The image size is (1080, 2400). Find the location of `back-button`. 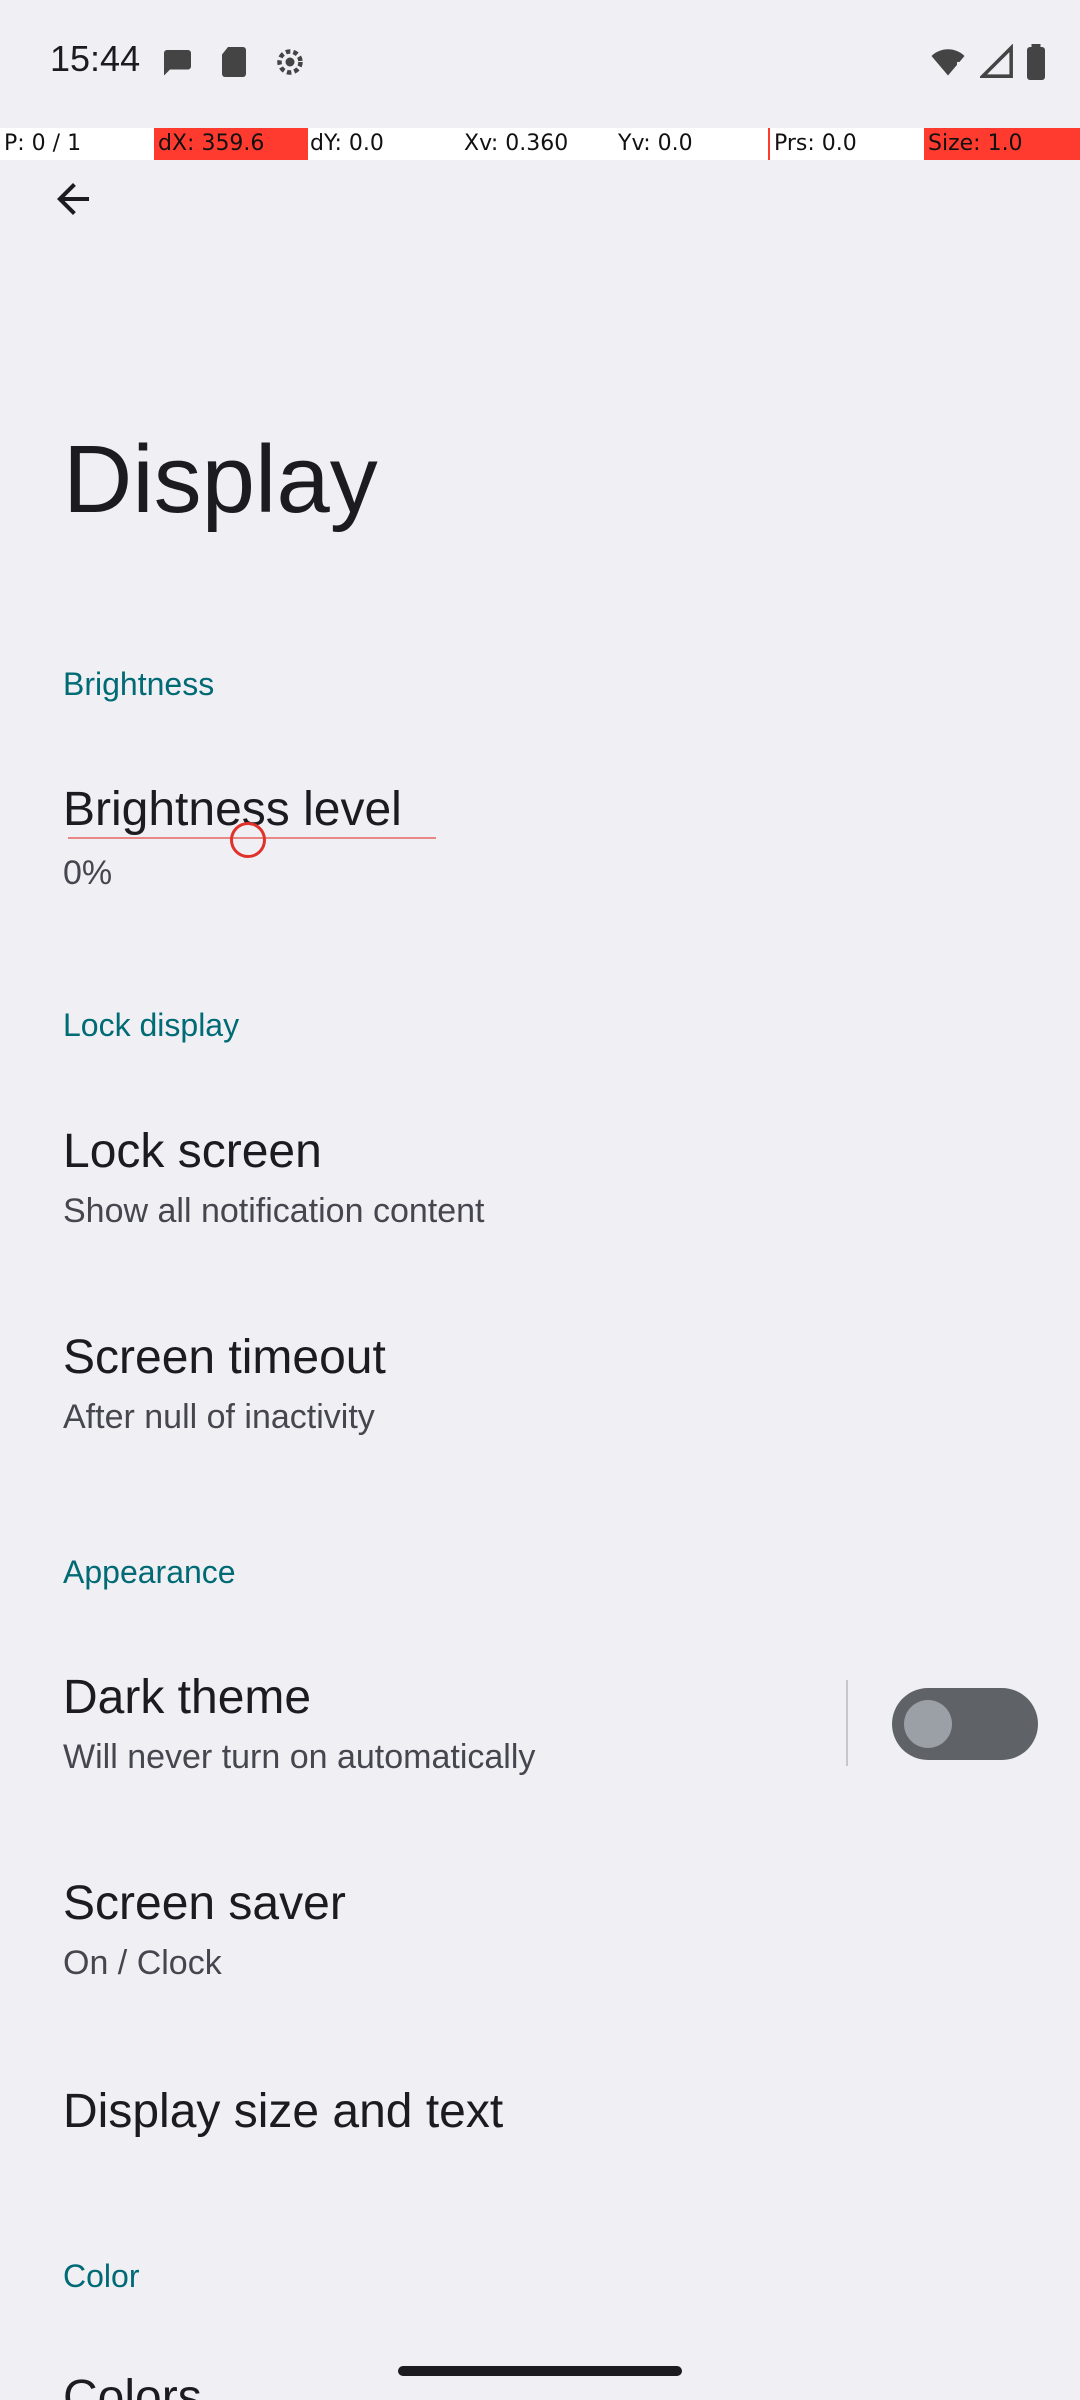

back-button is located at coordinates (73, 199).